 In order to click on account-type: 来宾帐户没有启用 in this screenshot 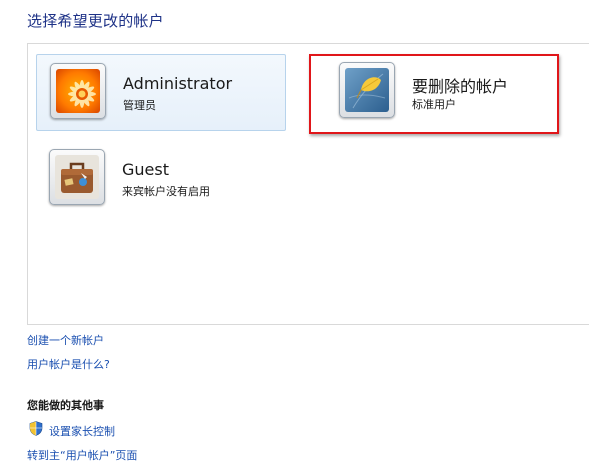, I will do `click(166, 191)`.